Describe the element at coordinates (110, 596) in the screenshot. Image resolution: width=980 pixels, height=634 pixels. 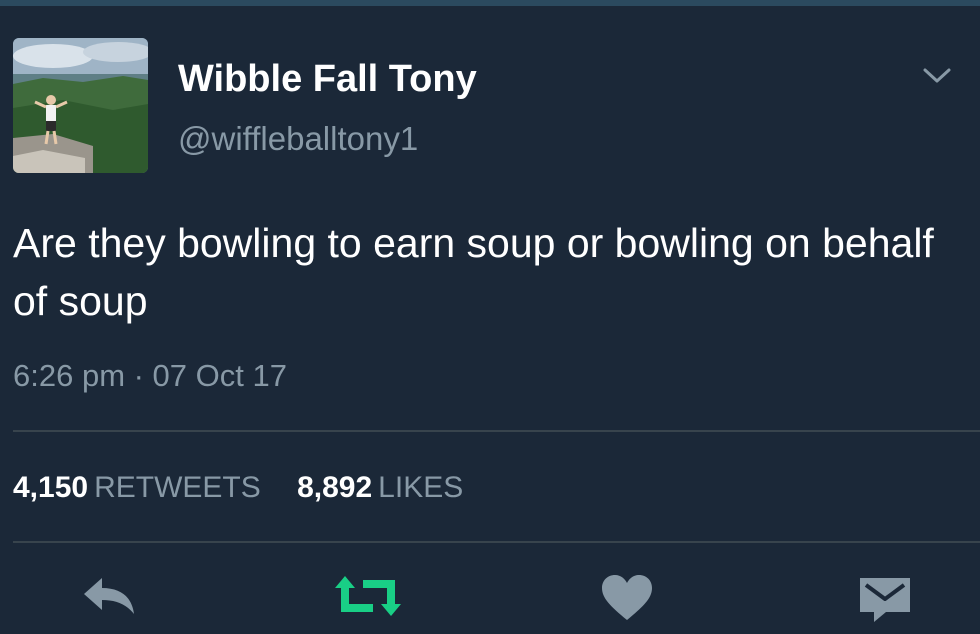
I see `reply-icon` at that location.